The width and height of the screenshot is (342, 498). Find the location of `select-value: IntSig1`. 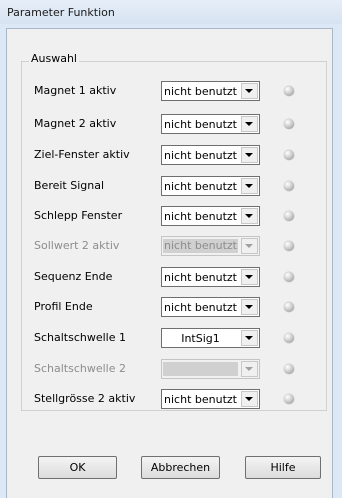

select-value: IntSig1 is located at coordinates (200, 338).